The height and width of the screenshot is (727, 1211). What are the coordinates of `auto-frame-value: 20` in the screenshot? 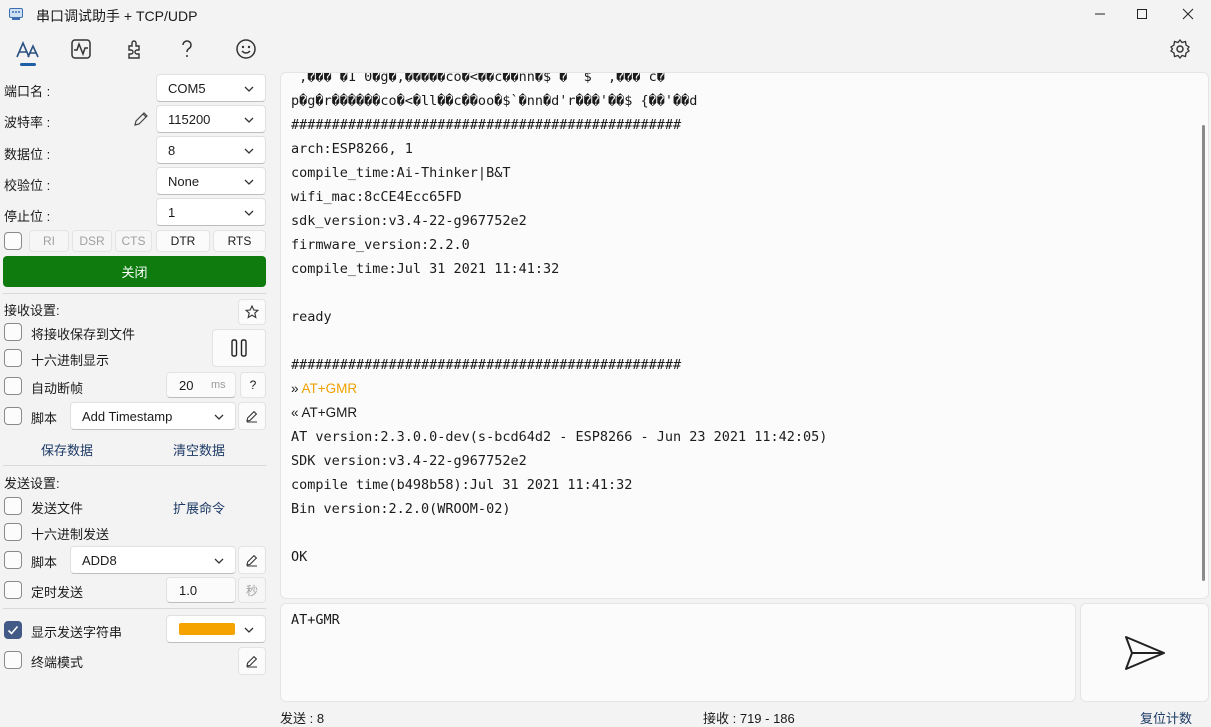 It's located at (186, 385).